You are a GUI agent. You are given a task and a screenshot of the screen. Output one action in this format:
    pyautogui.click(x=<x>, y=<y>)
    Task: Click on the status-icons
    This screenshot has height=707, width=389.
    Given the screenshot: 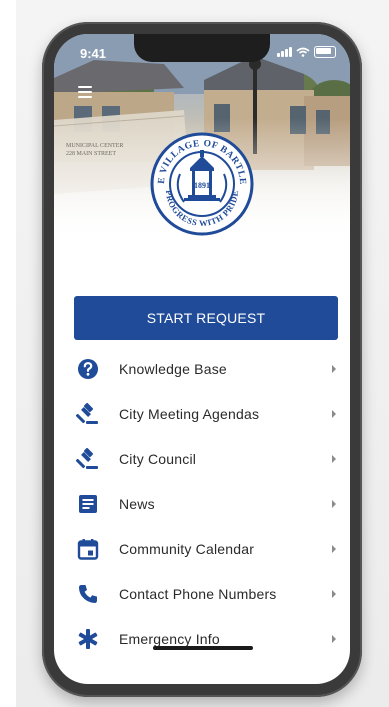 What is the action you would take?
    pyautogui.click(x=306, y=52)
    